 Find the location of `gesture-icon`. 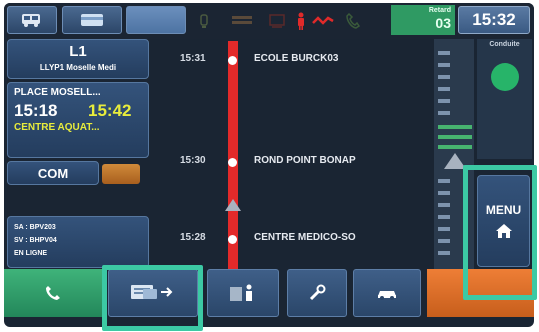

gesture-icon is located at coordinates (323, 21).